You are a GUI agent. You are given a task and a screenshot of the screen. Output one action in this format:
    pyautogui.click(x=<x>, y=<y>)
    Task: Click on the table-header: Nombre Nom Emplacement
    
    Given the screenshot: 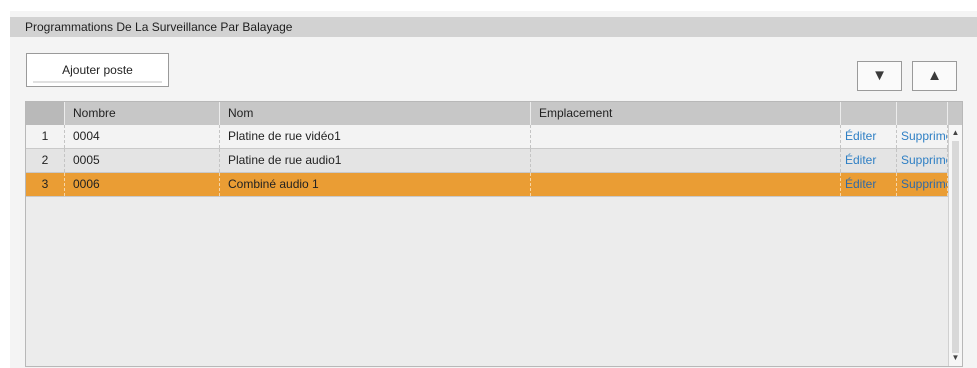 What is the action you would take?
    pyautogui.click(x=494, y=113)
    